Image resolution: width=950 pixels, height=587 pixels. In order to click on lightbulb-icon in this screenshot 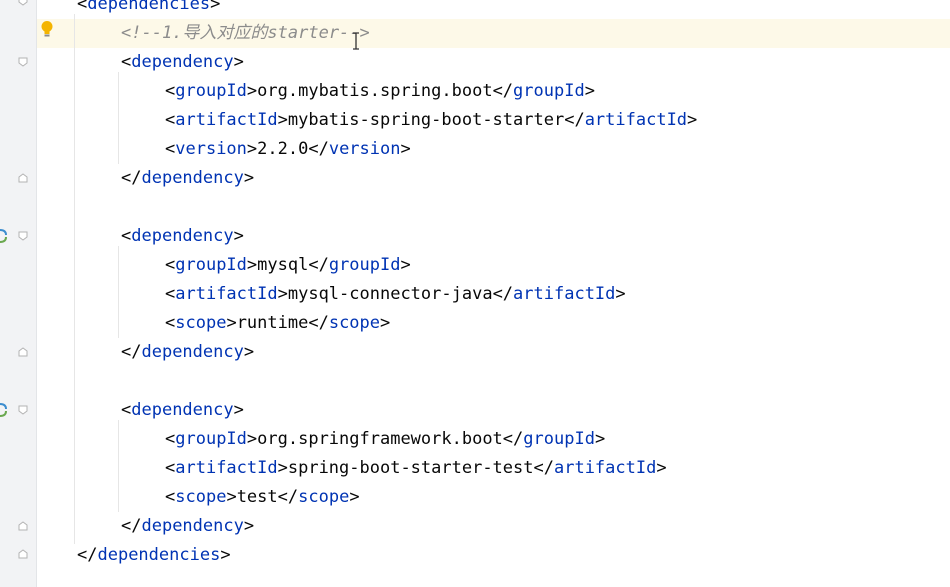, I will do `click(47, 31)`.